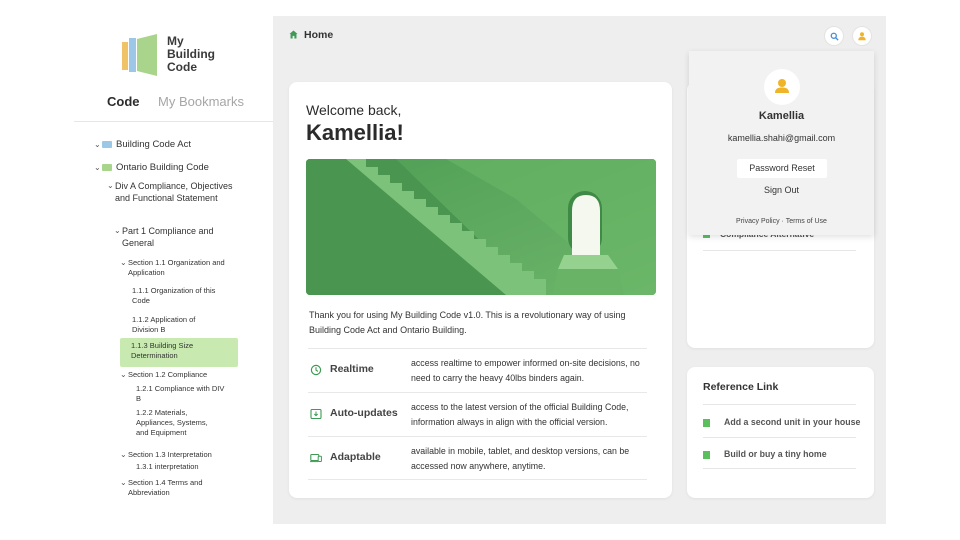 The height and width of the screenshot is (540, 960). I want to click on tree-item-building-code-act: ⌄ Building Code Act, so click(178, 145).